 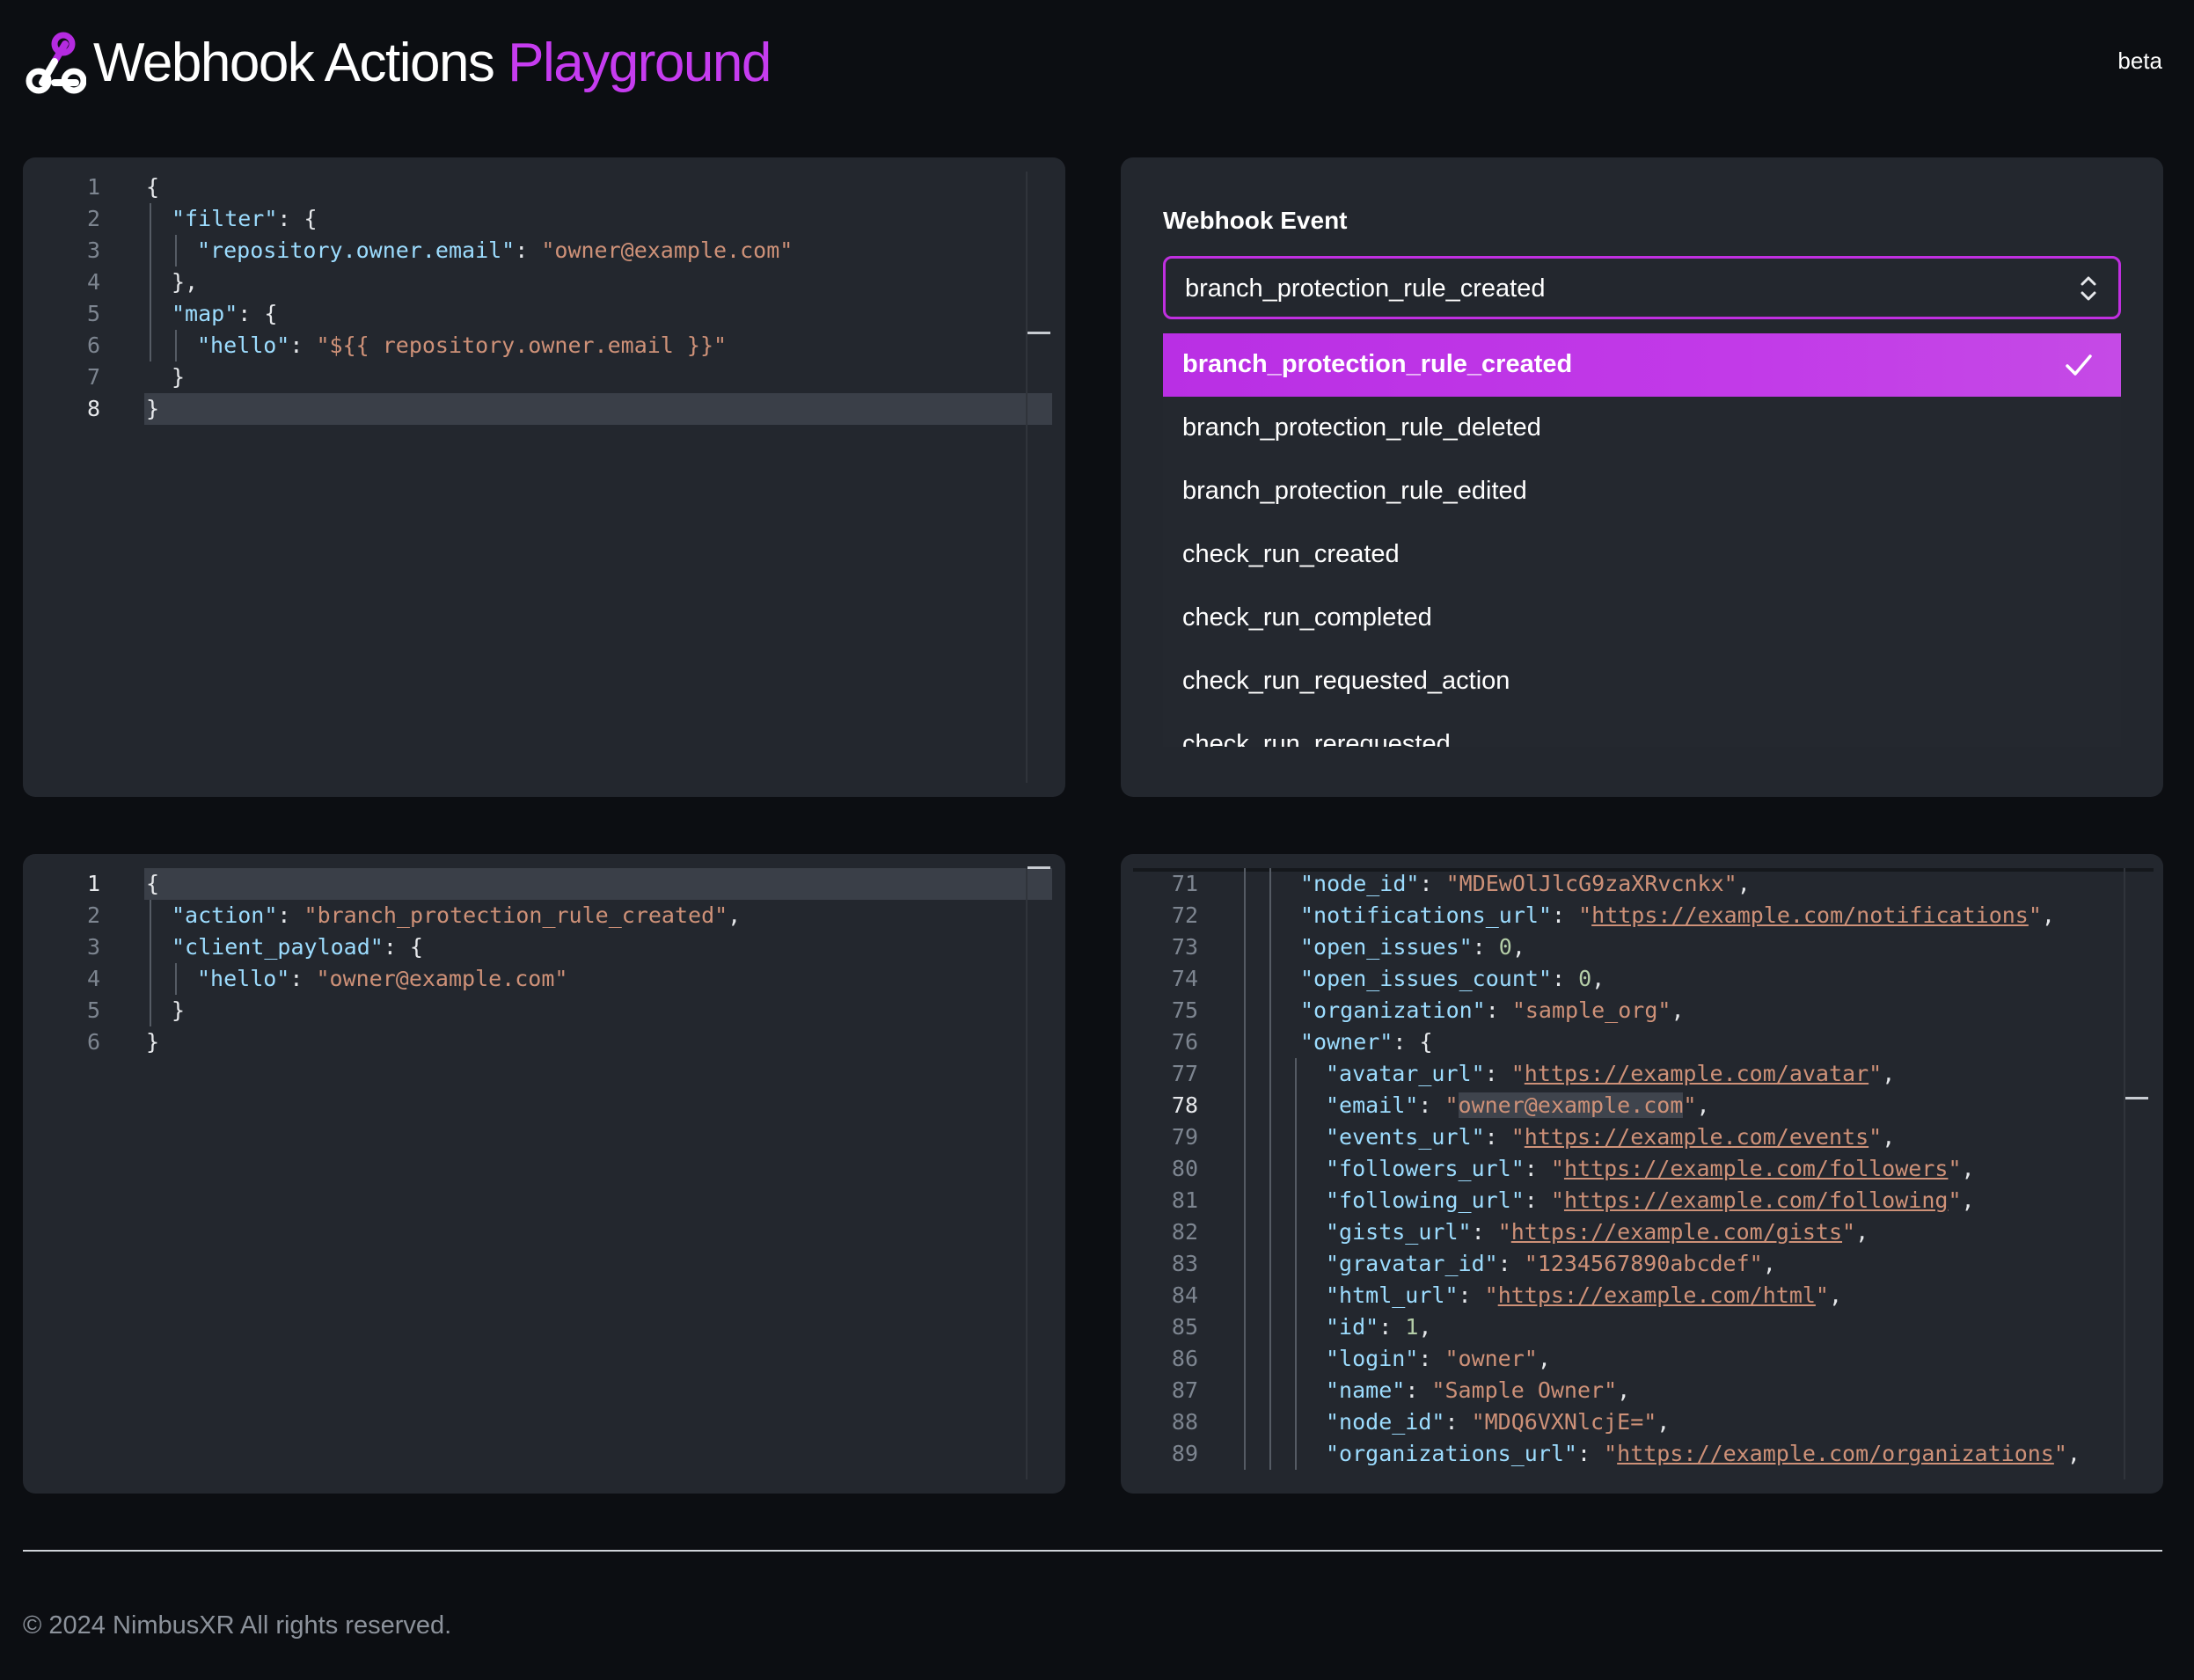 I want to click on code-line: 1{, so click(x=544, y=187).